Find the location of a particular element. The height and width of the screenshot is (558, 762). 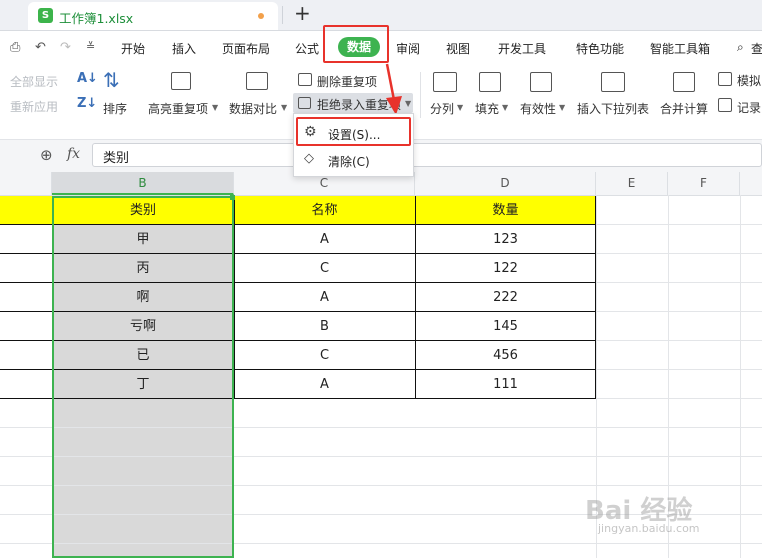

data-tab-highlight-box is located at coordinates (356, 44).